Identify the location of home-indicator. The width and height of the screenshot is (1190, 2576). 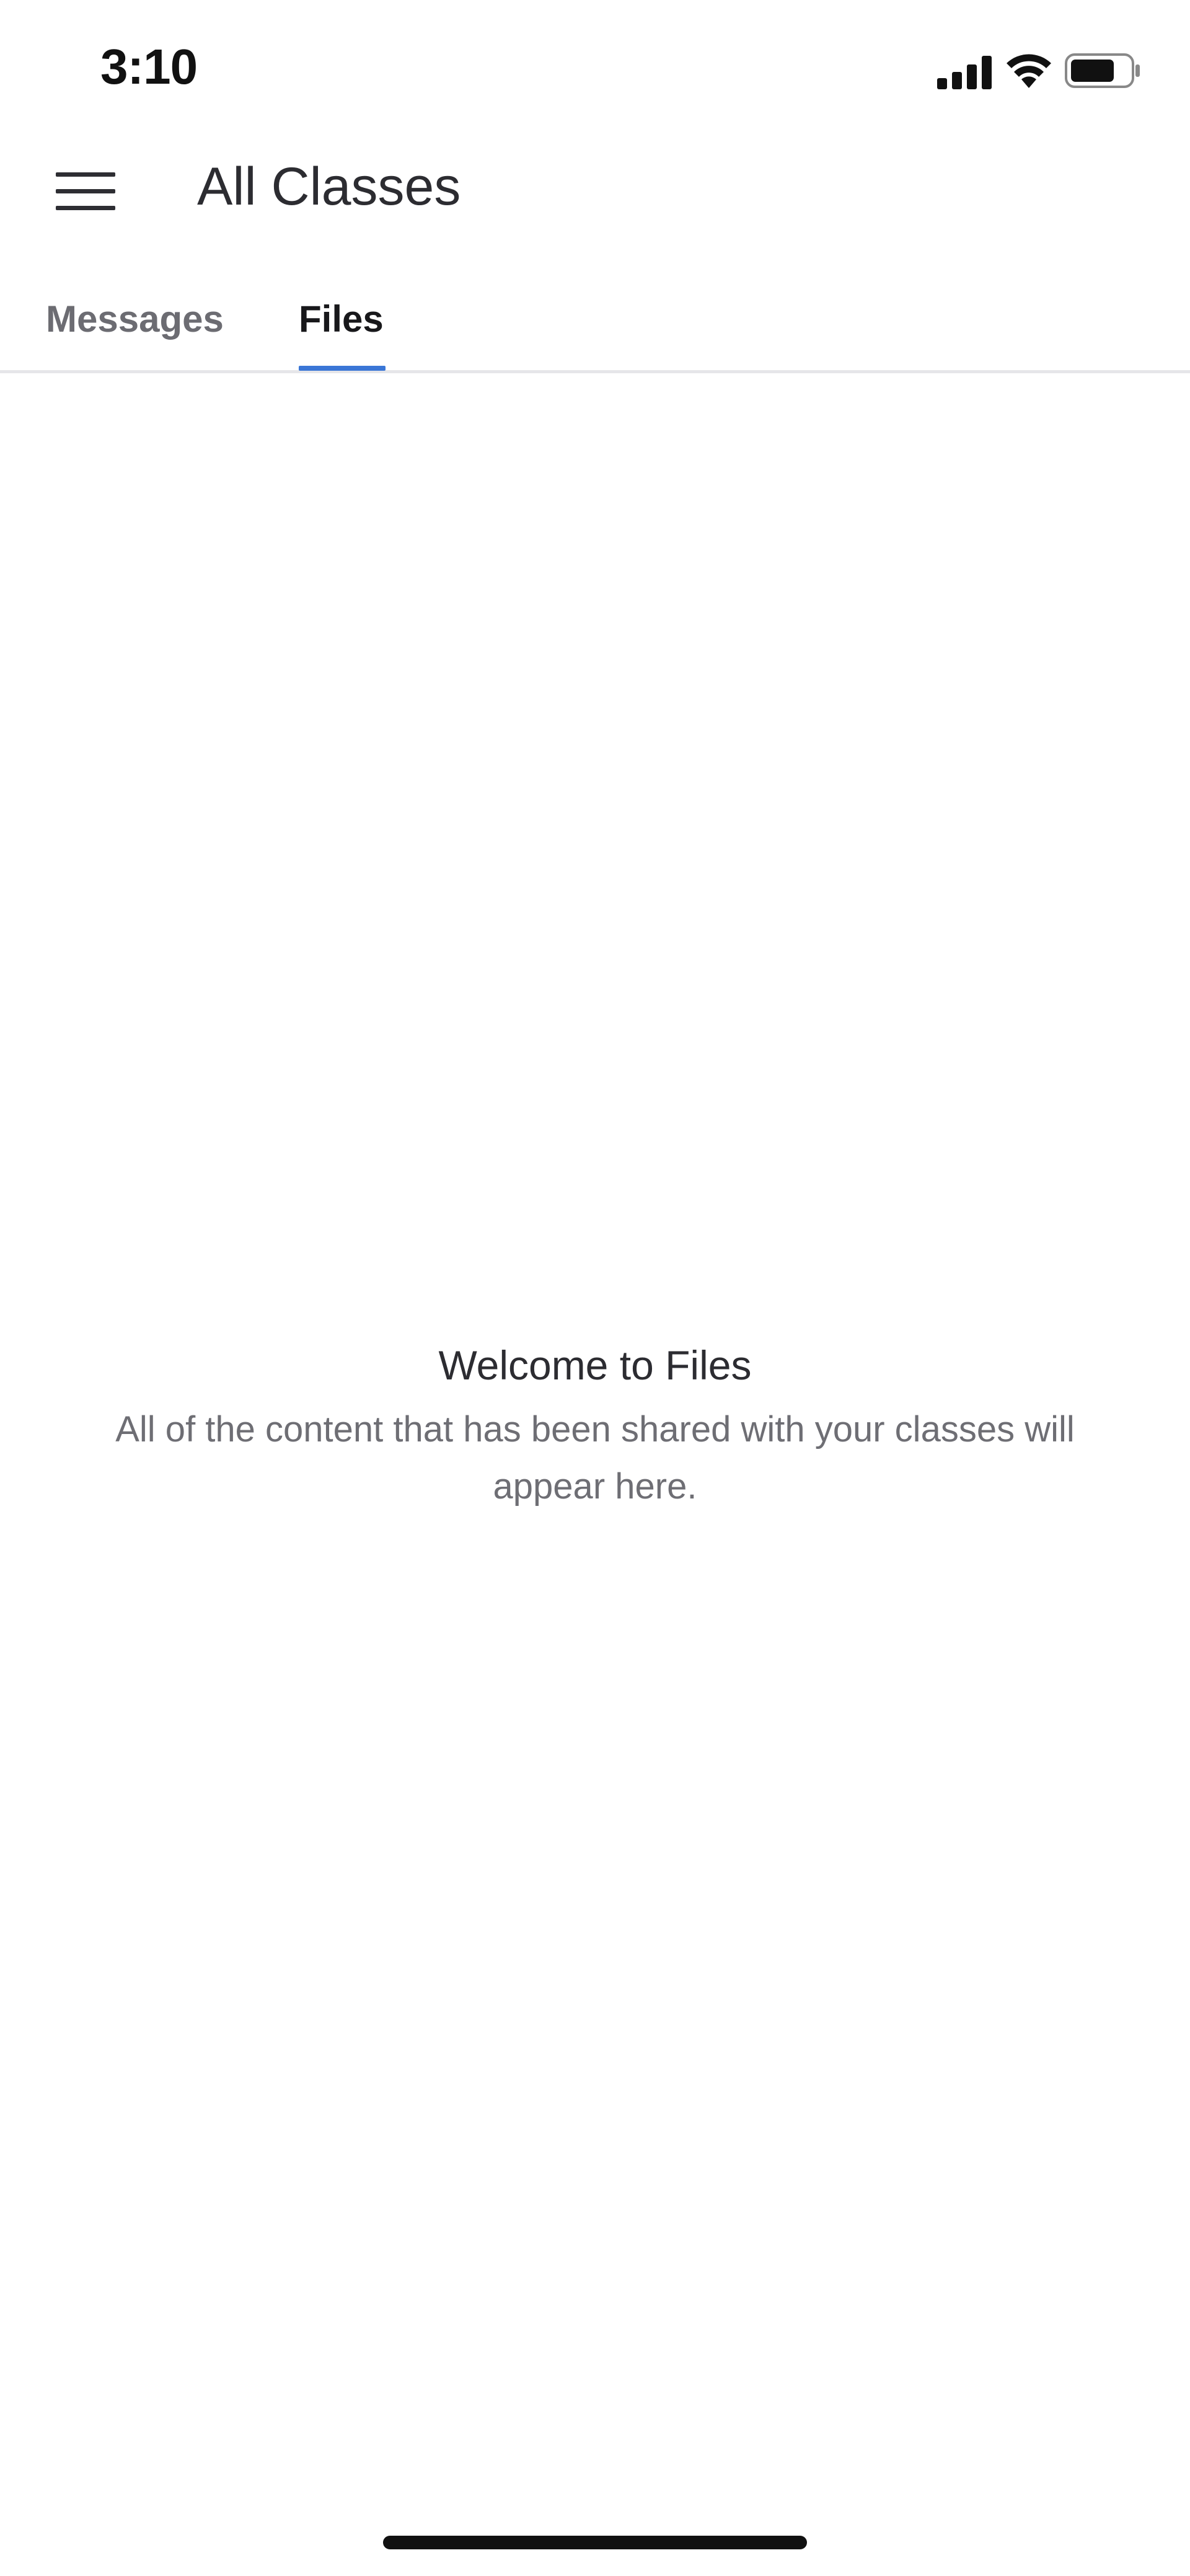
(595, 2543).